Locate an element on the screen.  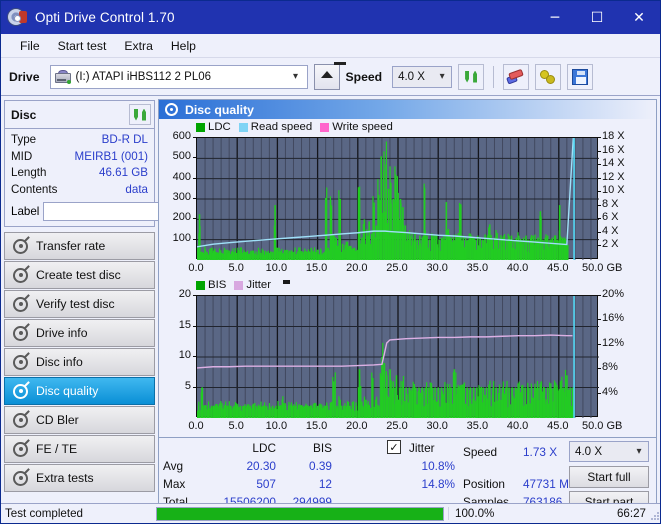
maximize-button: ☐ is located at coordinates (597, 17).